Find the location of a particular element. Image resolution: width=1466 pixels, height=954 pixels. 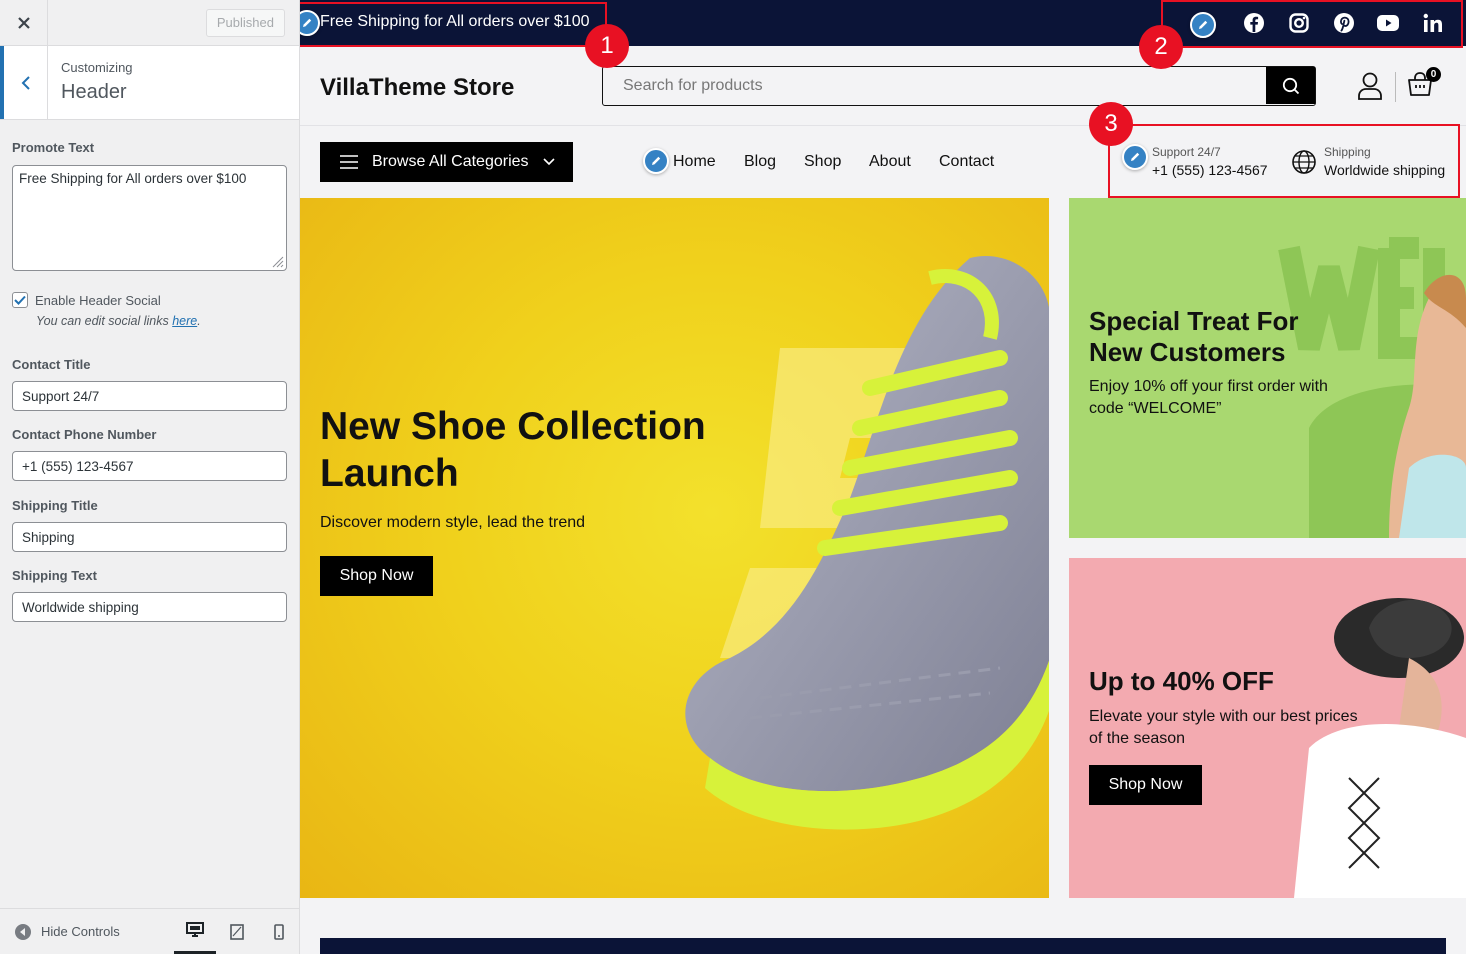

header-main: VillaTheme Store 0 is located at coordinates (883, 86).